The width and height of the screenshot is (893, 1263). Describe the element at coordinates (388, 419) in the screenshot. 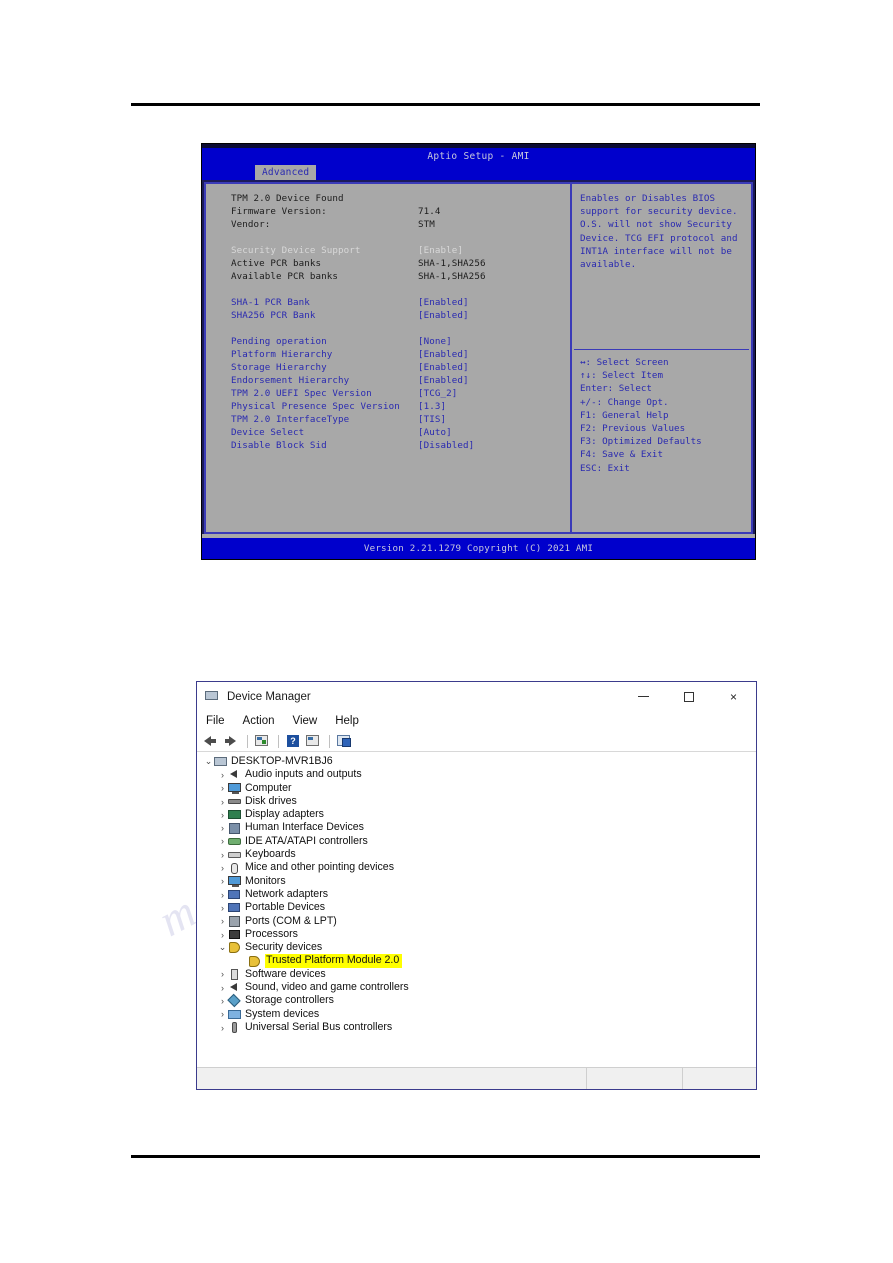

I see `bios-setting-row: TPM 2.0 InterfaceType [TIS]` at that location.